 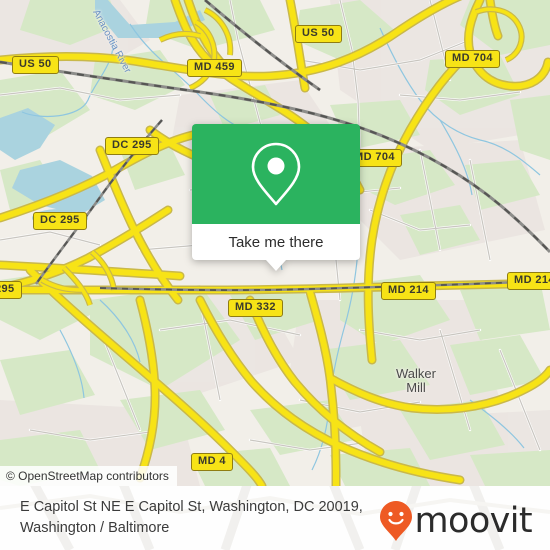 I want to click on shield-dc-295-south: DC 295, so click(x=60, y=221).